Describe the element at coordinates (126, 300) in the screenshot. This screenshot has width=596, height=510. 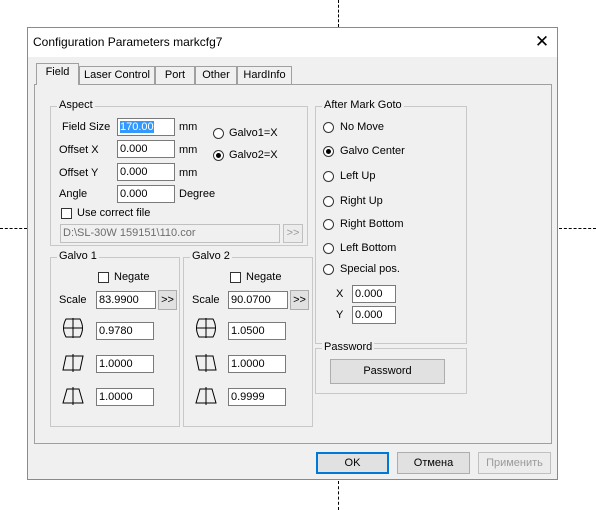
I see `galvo1-scale-input: 83.9900` at that location.